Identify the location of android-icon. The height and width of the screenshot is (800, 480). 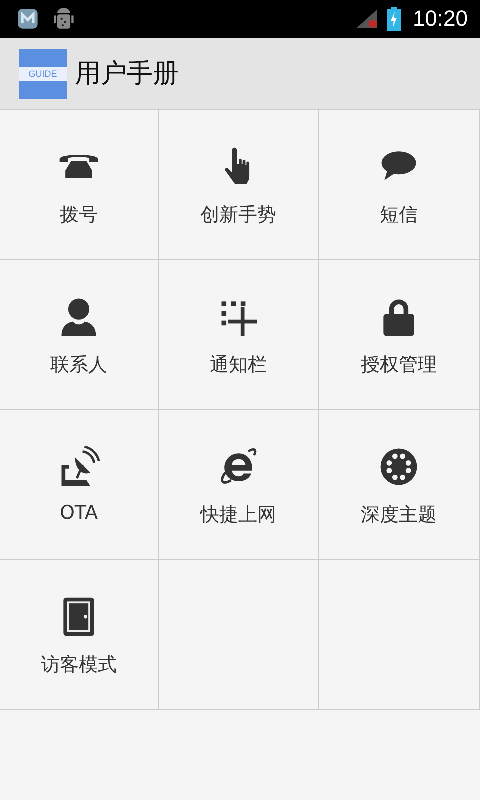
(64, 19).